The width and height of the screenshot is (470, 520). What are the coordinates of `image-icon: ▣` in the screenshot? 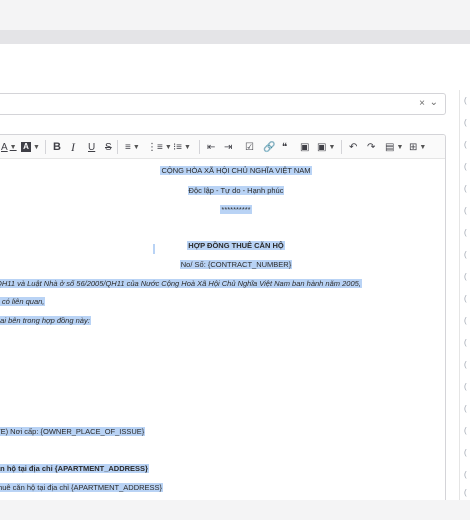 It's located at (304, 147).